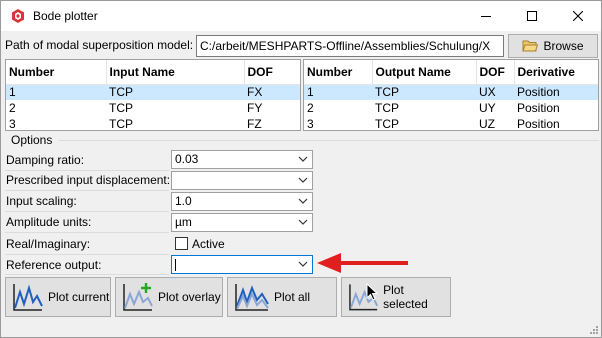 The image size is (602, 338). What do you see at coordinates (451, 108) in the screenshot?
I see `table-row: 2 TCP UY Position` at bounding box center [451, 108].